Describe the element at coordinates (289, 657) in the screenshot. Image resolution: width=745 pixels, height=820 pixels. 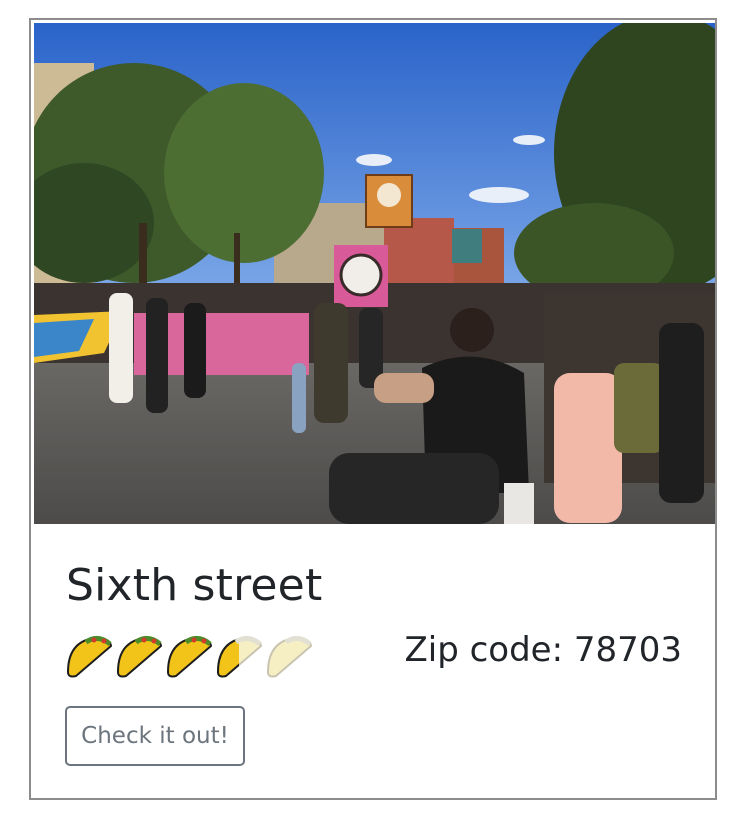
I see `taco-empty-icon` at that location.